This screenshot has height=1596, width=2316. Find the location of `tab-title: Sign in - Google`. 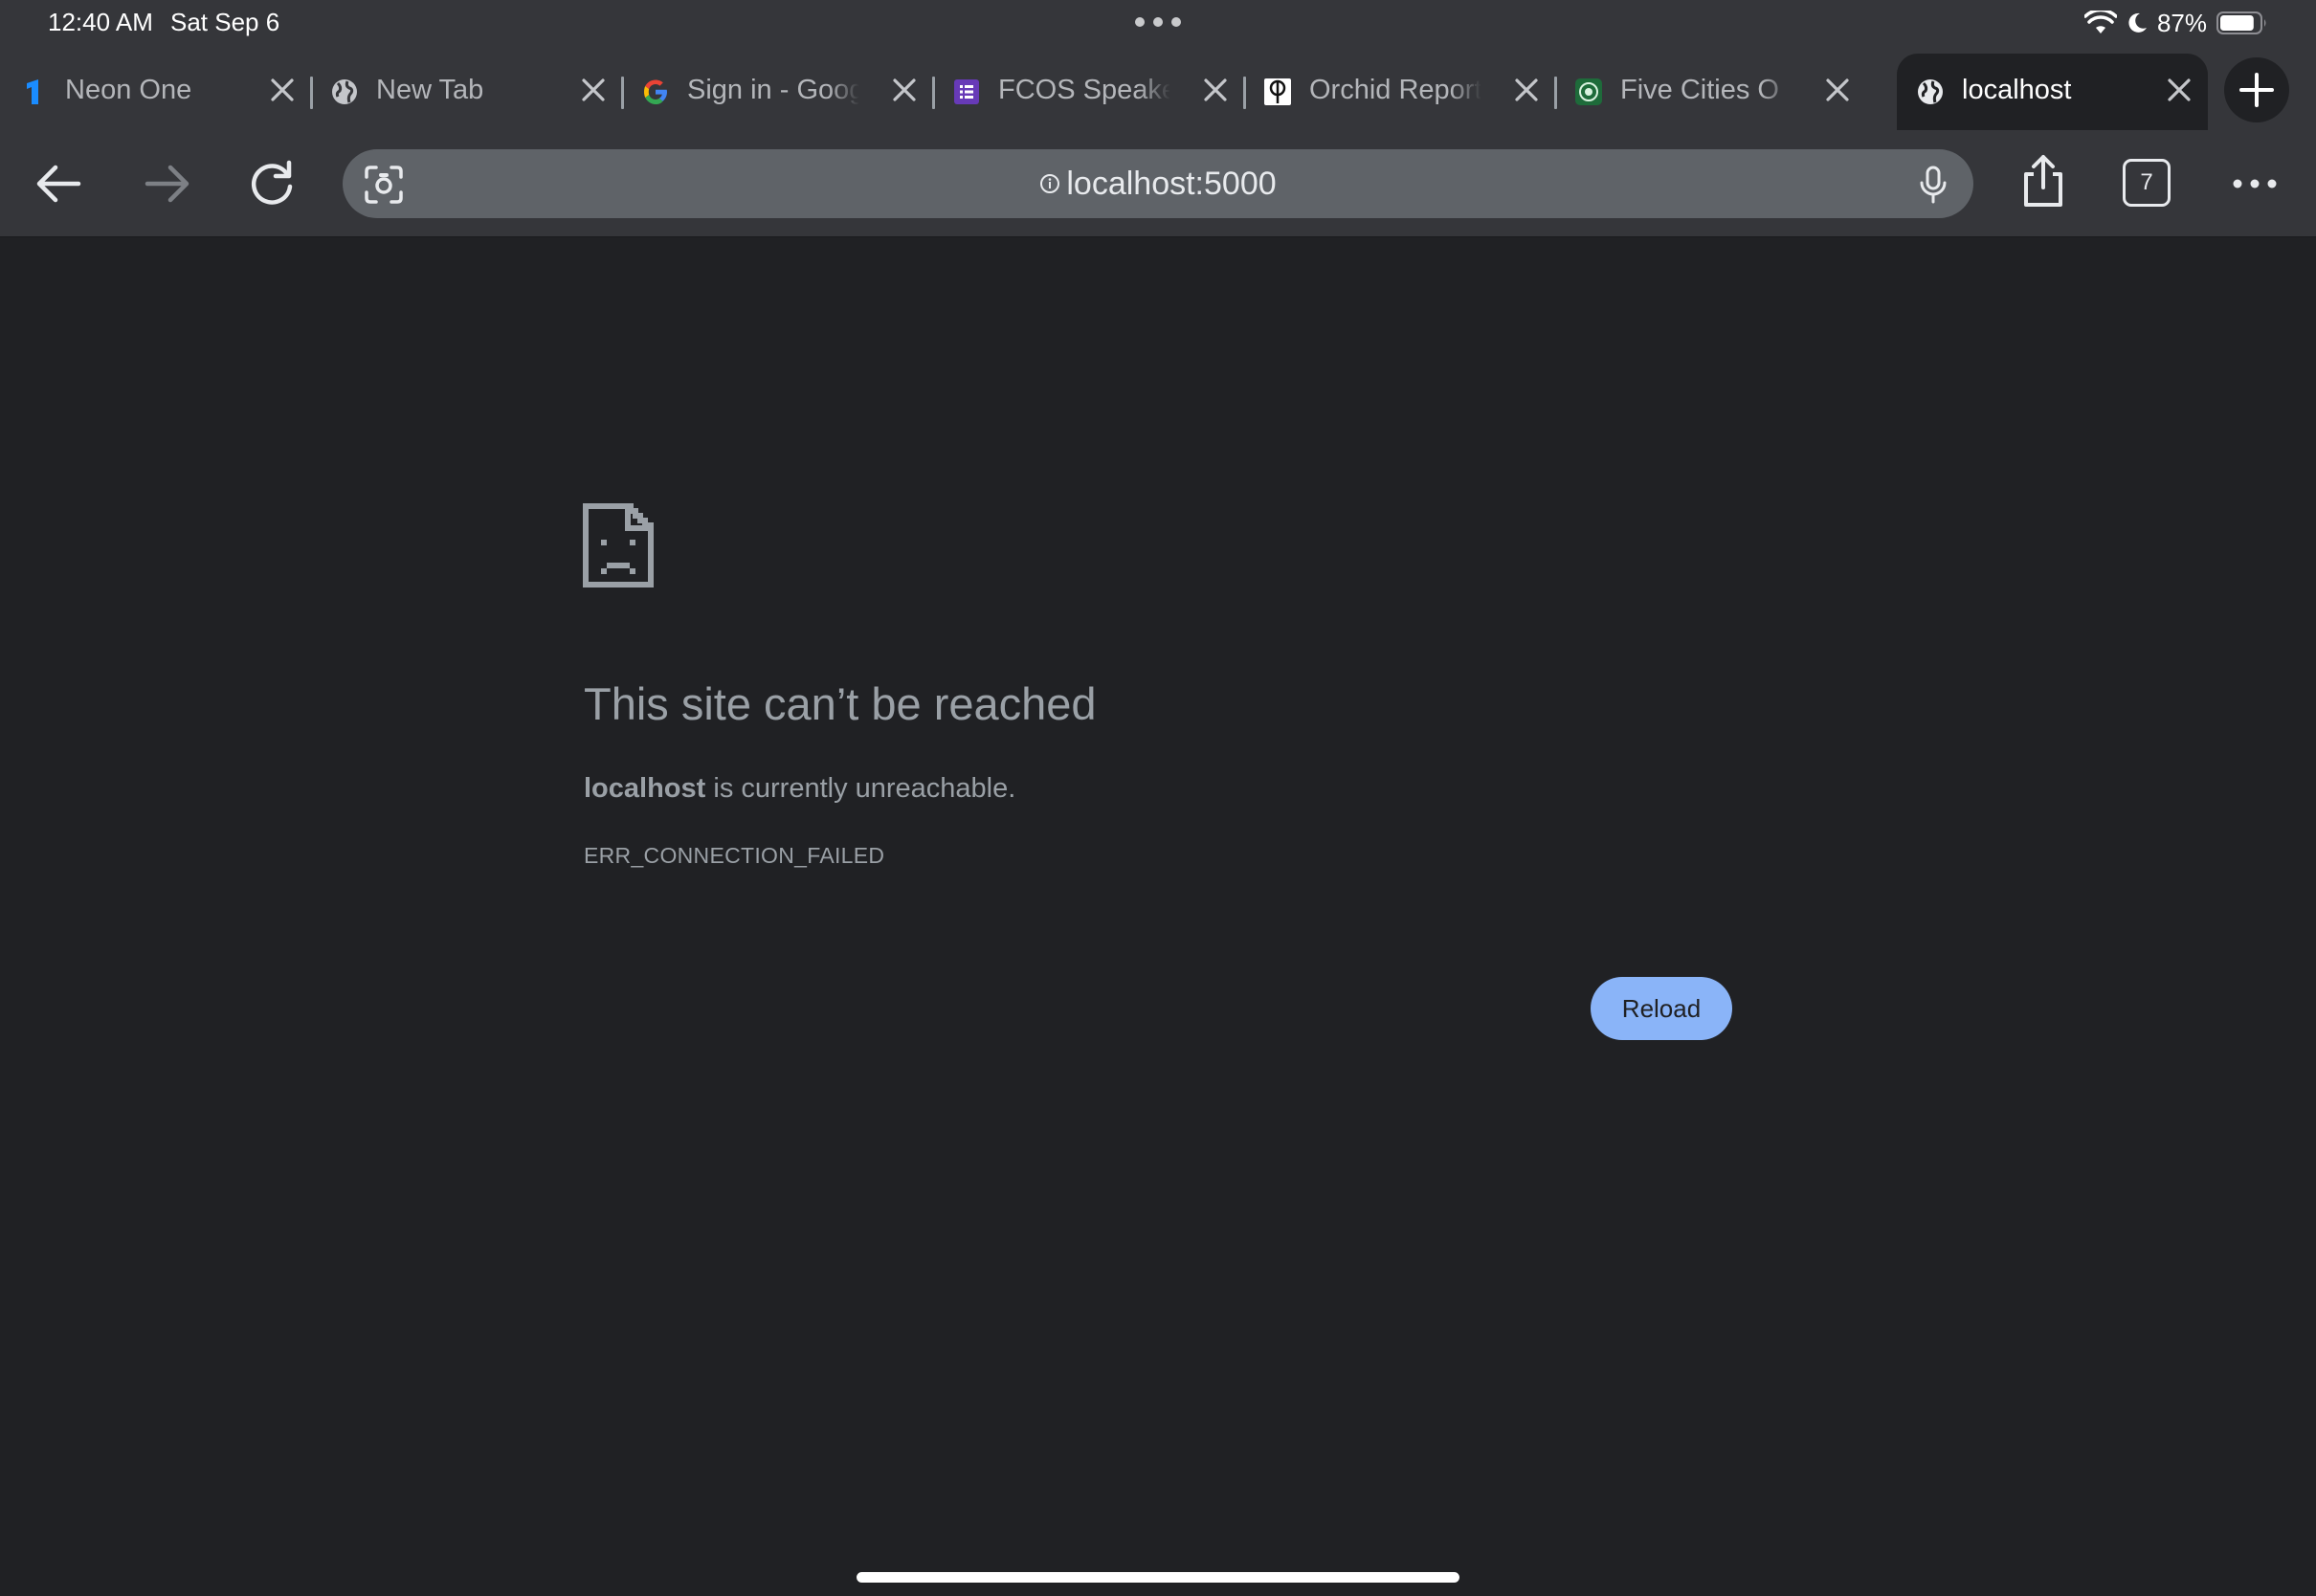

tab-title: Sign in - Google is located at coordinates (773, 90).